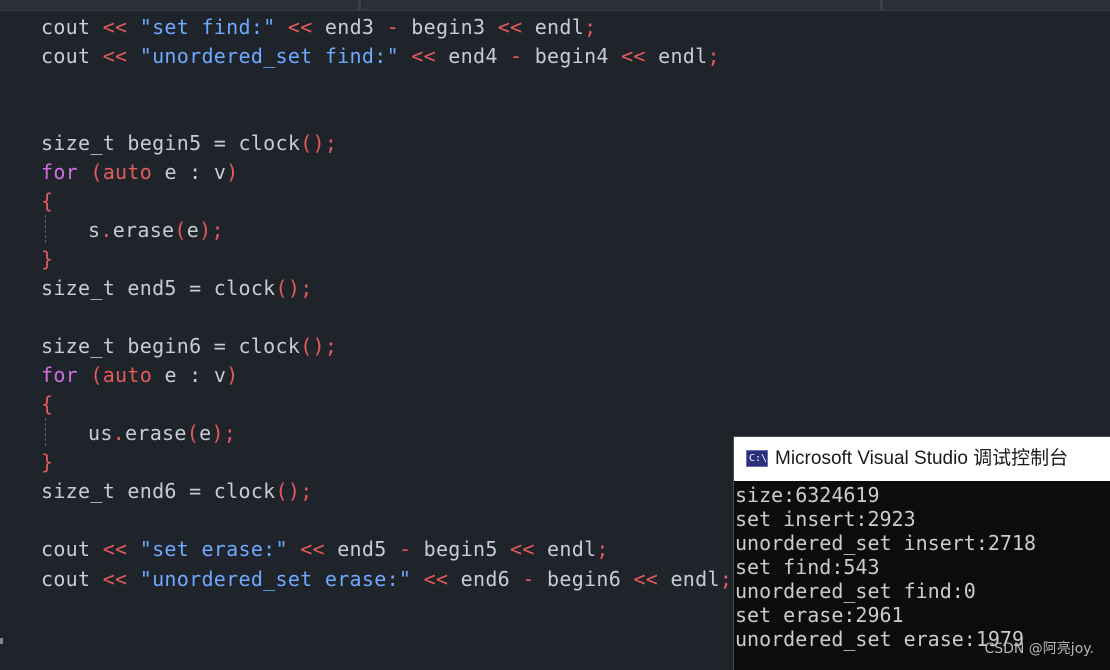 This screenshot has width=1110, height=670. Describe the element at coordinates (156, 230) in the screenshot. I see `code-line: s.erase(e);` at that location.